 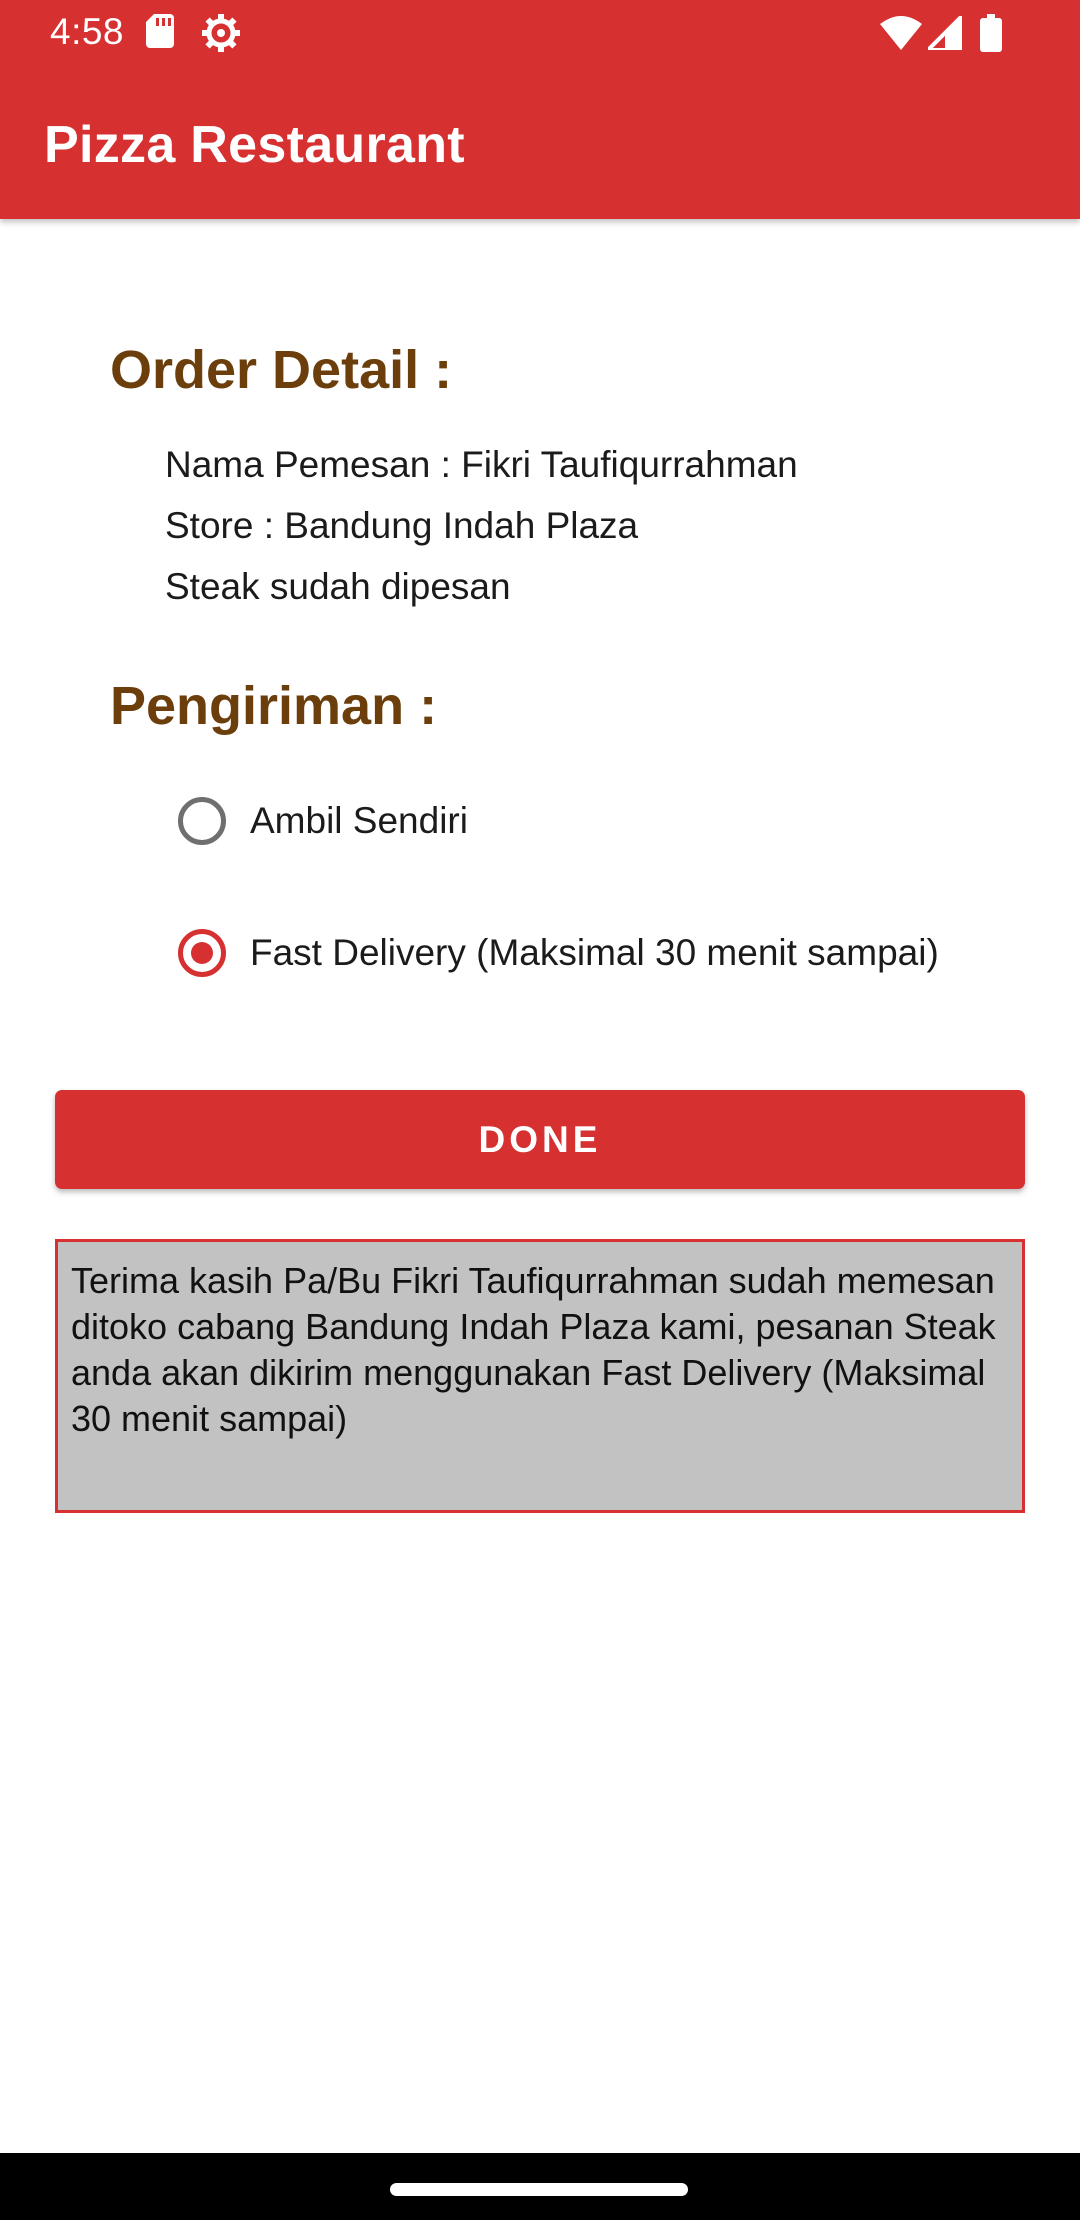 I want to click on app-header: 4:58 Pizza Restaurant, so click(x=540, y=109).